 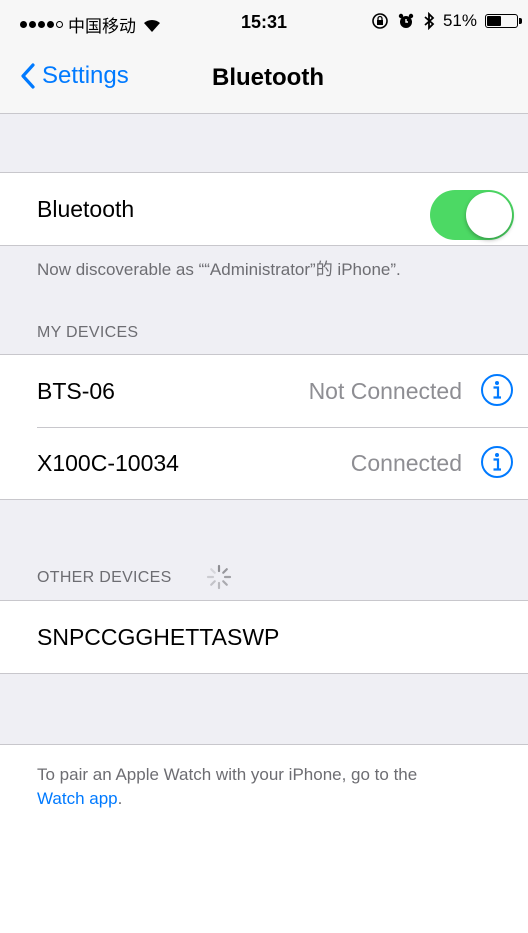 I want to click on status-icons: 51%, so click(x=446, y=21).